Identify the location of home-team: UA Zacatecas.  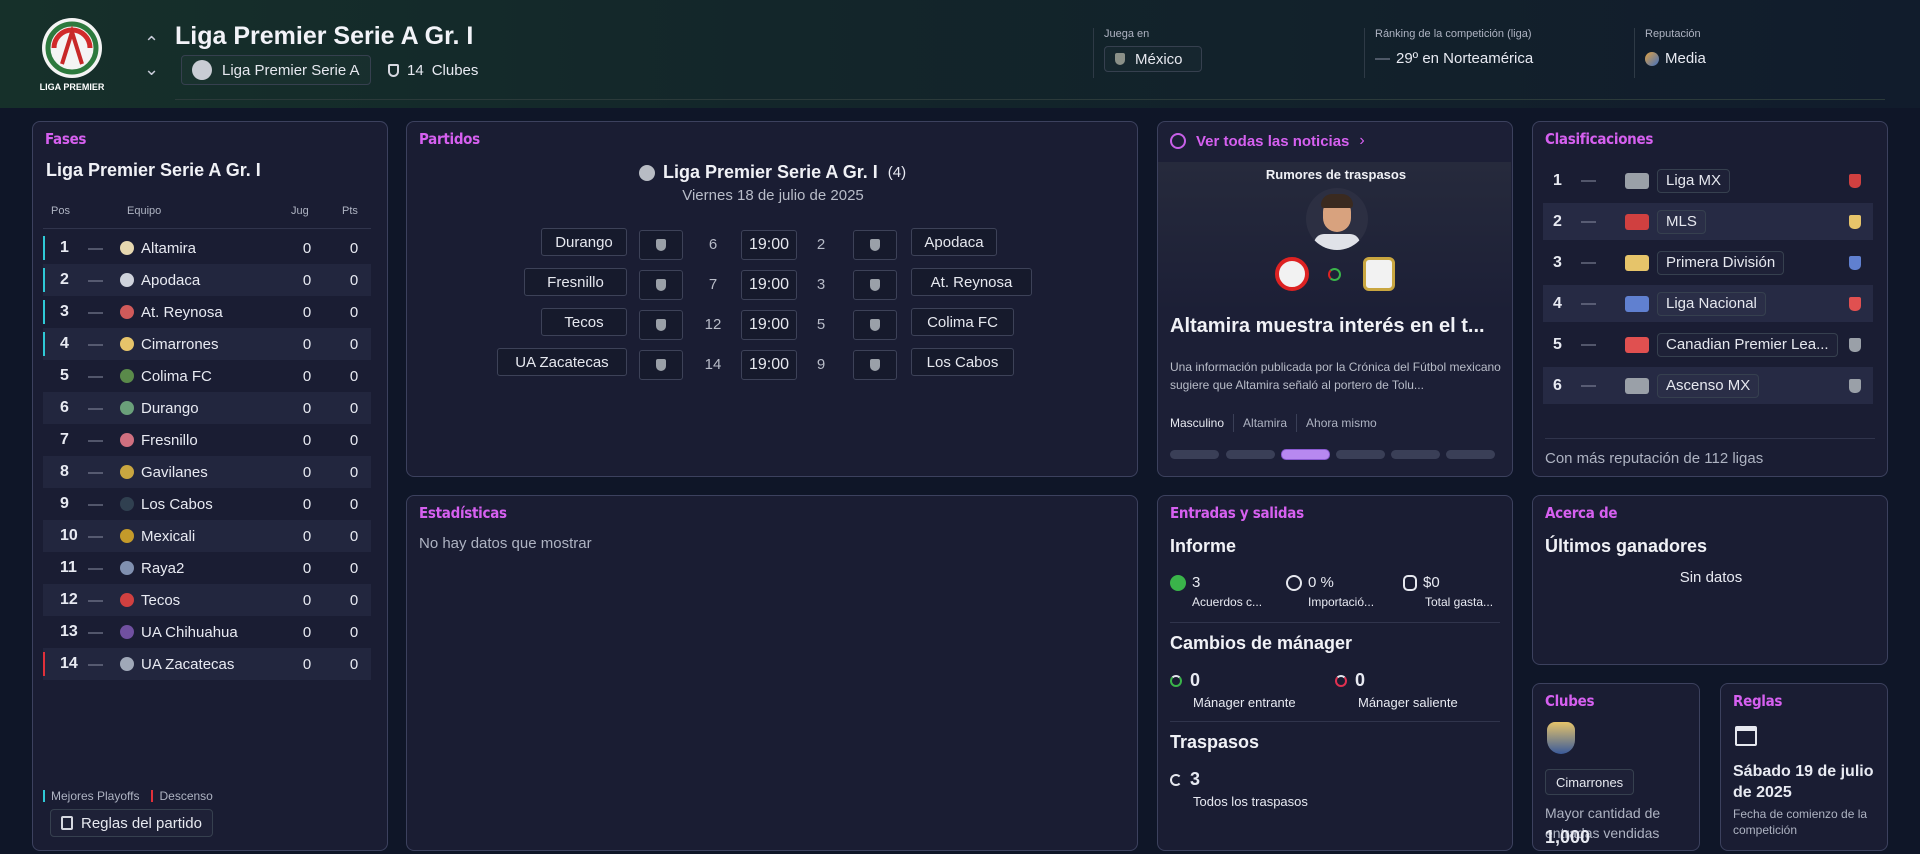
(562, 362).